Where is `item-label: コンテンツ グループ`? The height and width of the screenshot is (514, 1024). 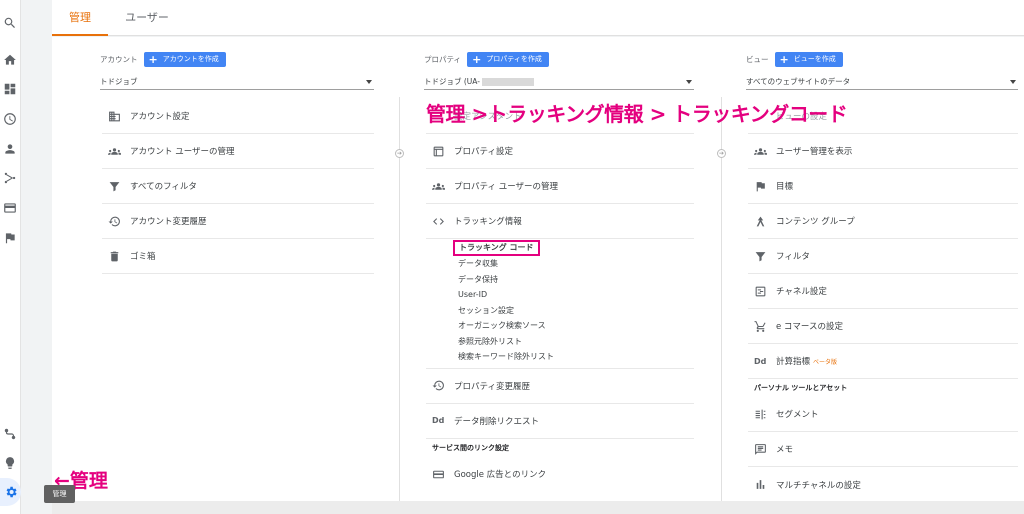
item-label: コンテンツ グループ is located at coordinates (815, 222).